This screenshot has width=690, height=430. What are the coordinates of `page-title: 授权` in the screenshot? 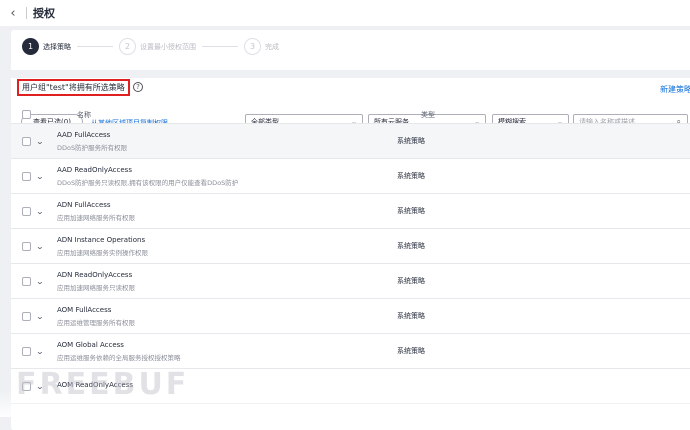 It's located at (44, 13).